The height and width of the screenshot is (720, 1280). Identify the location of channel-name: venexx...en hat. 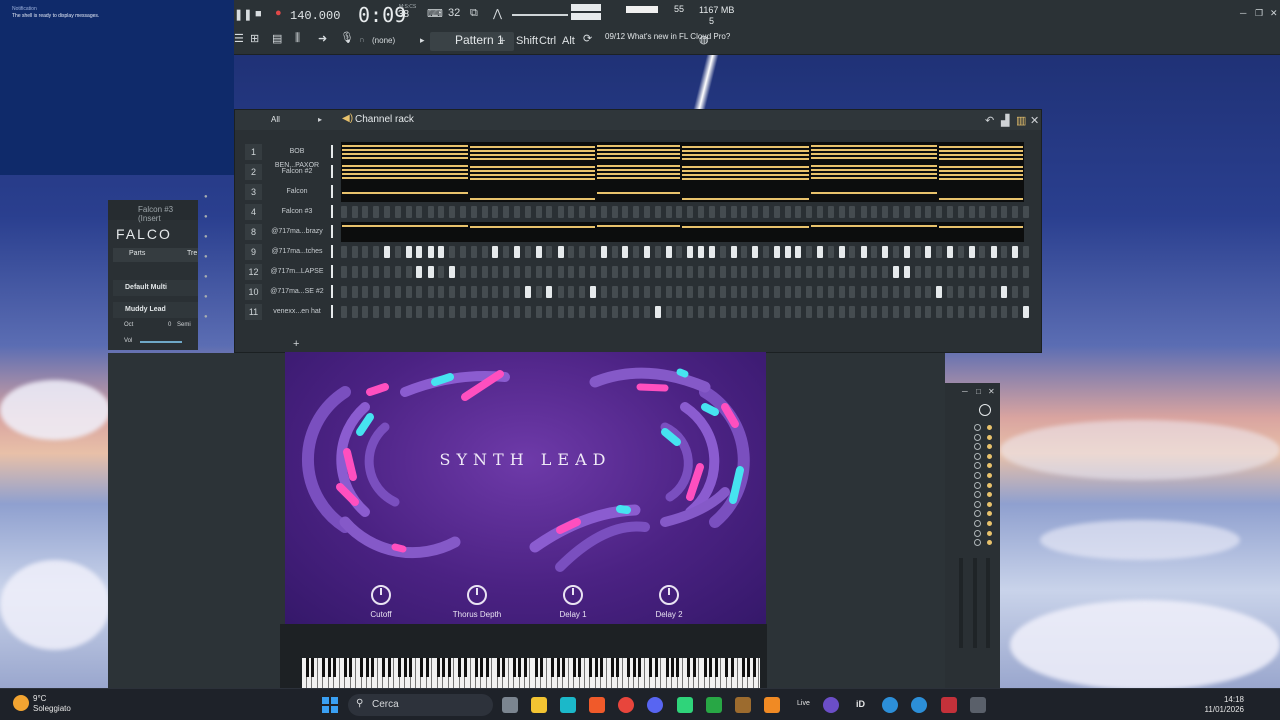
(297, 312).